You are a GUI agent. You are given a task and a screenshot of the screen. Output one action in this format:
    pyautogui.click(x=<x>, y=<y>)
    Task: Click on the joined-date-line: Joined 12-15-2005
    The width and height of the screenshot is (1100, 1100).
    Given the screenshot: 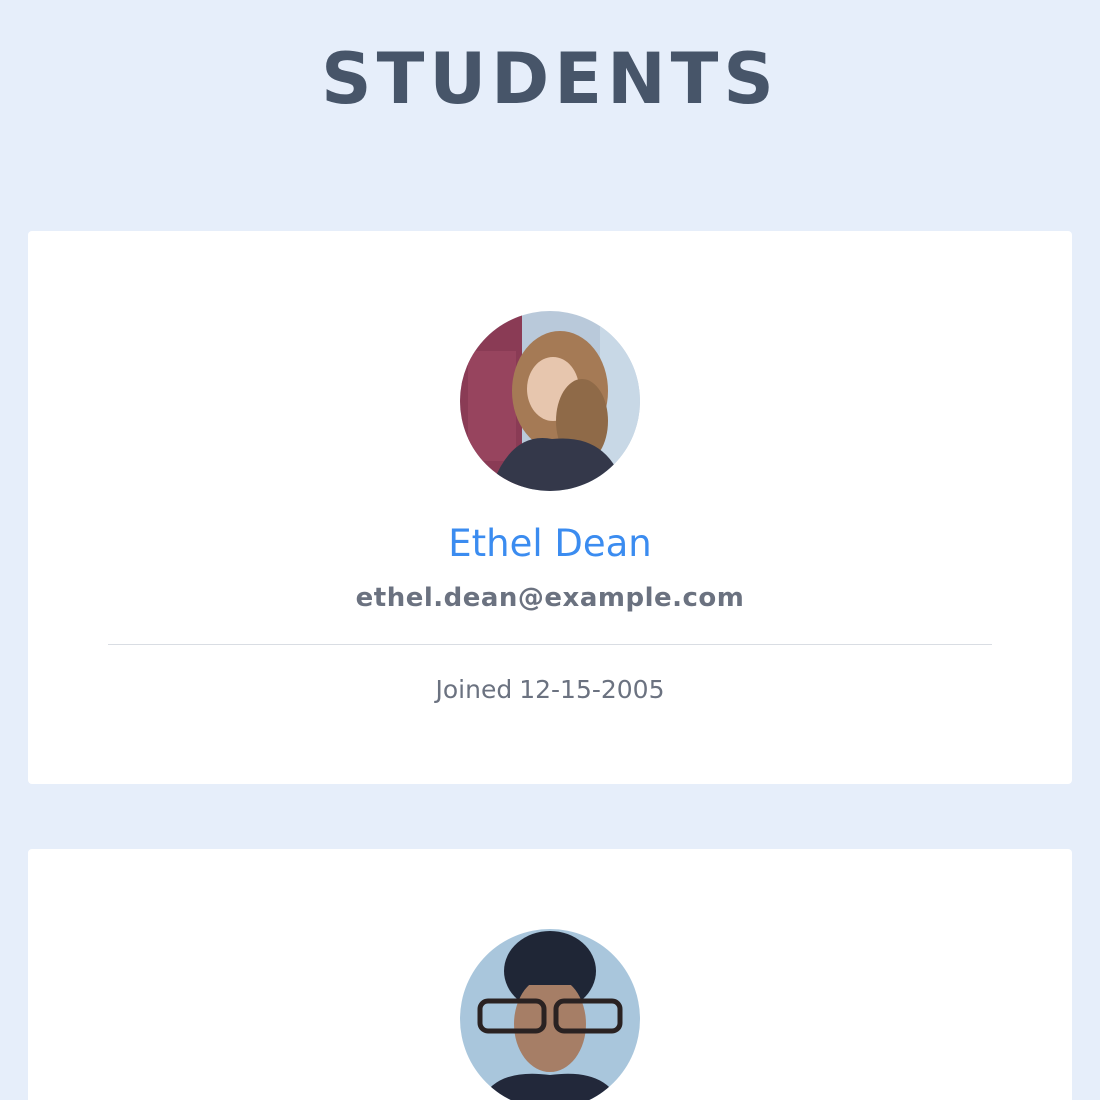 What is the action you would take?
    pyautogui.click(x=550, y=690)
    